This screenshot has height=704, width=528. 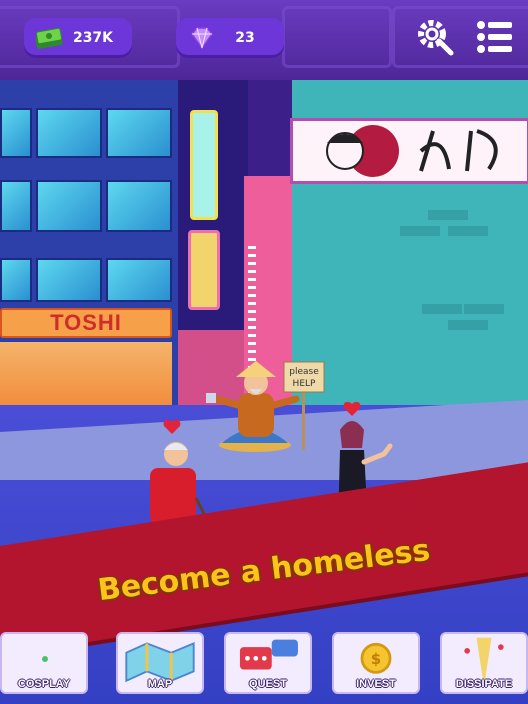 I want to click on settings-button, so click(x=435, y=37).